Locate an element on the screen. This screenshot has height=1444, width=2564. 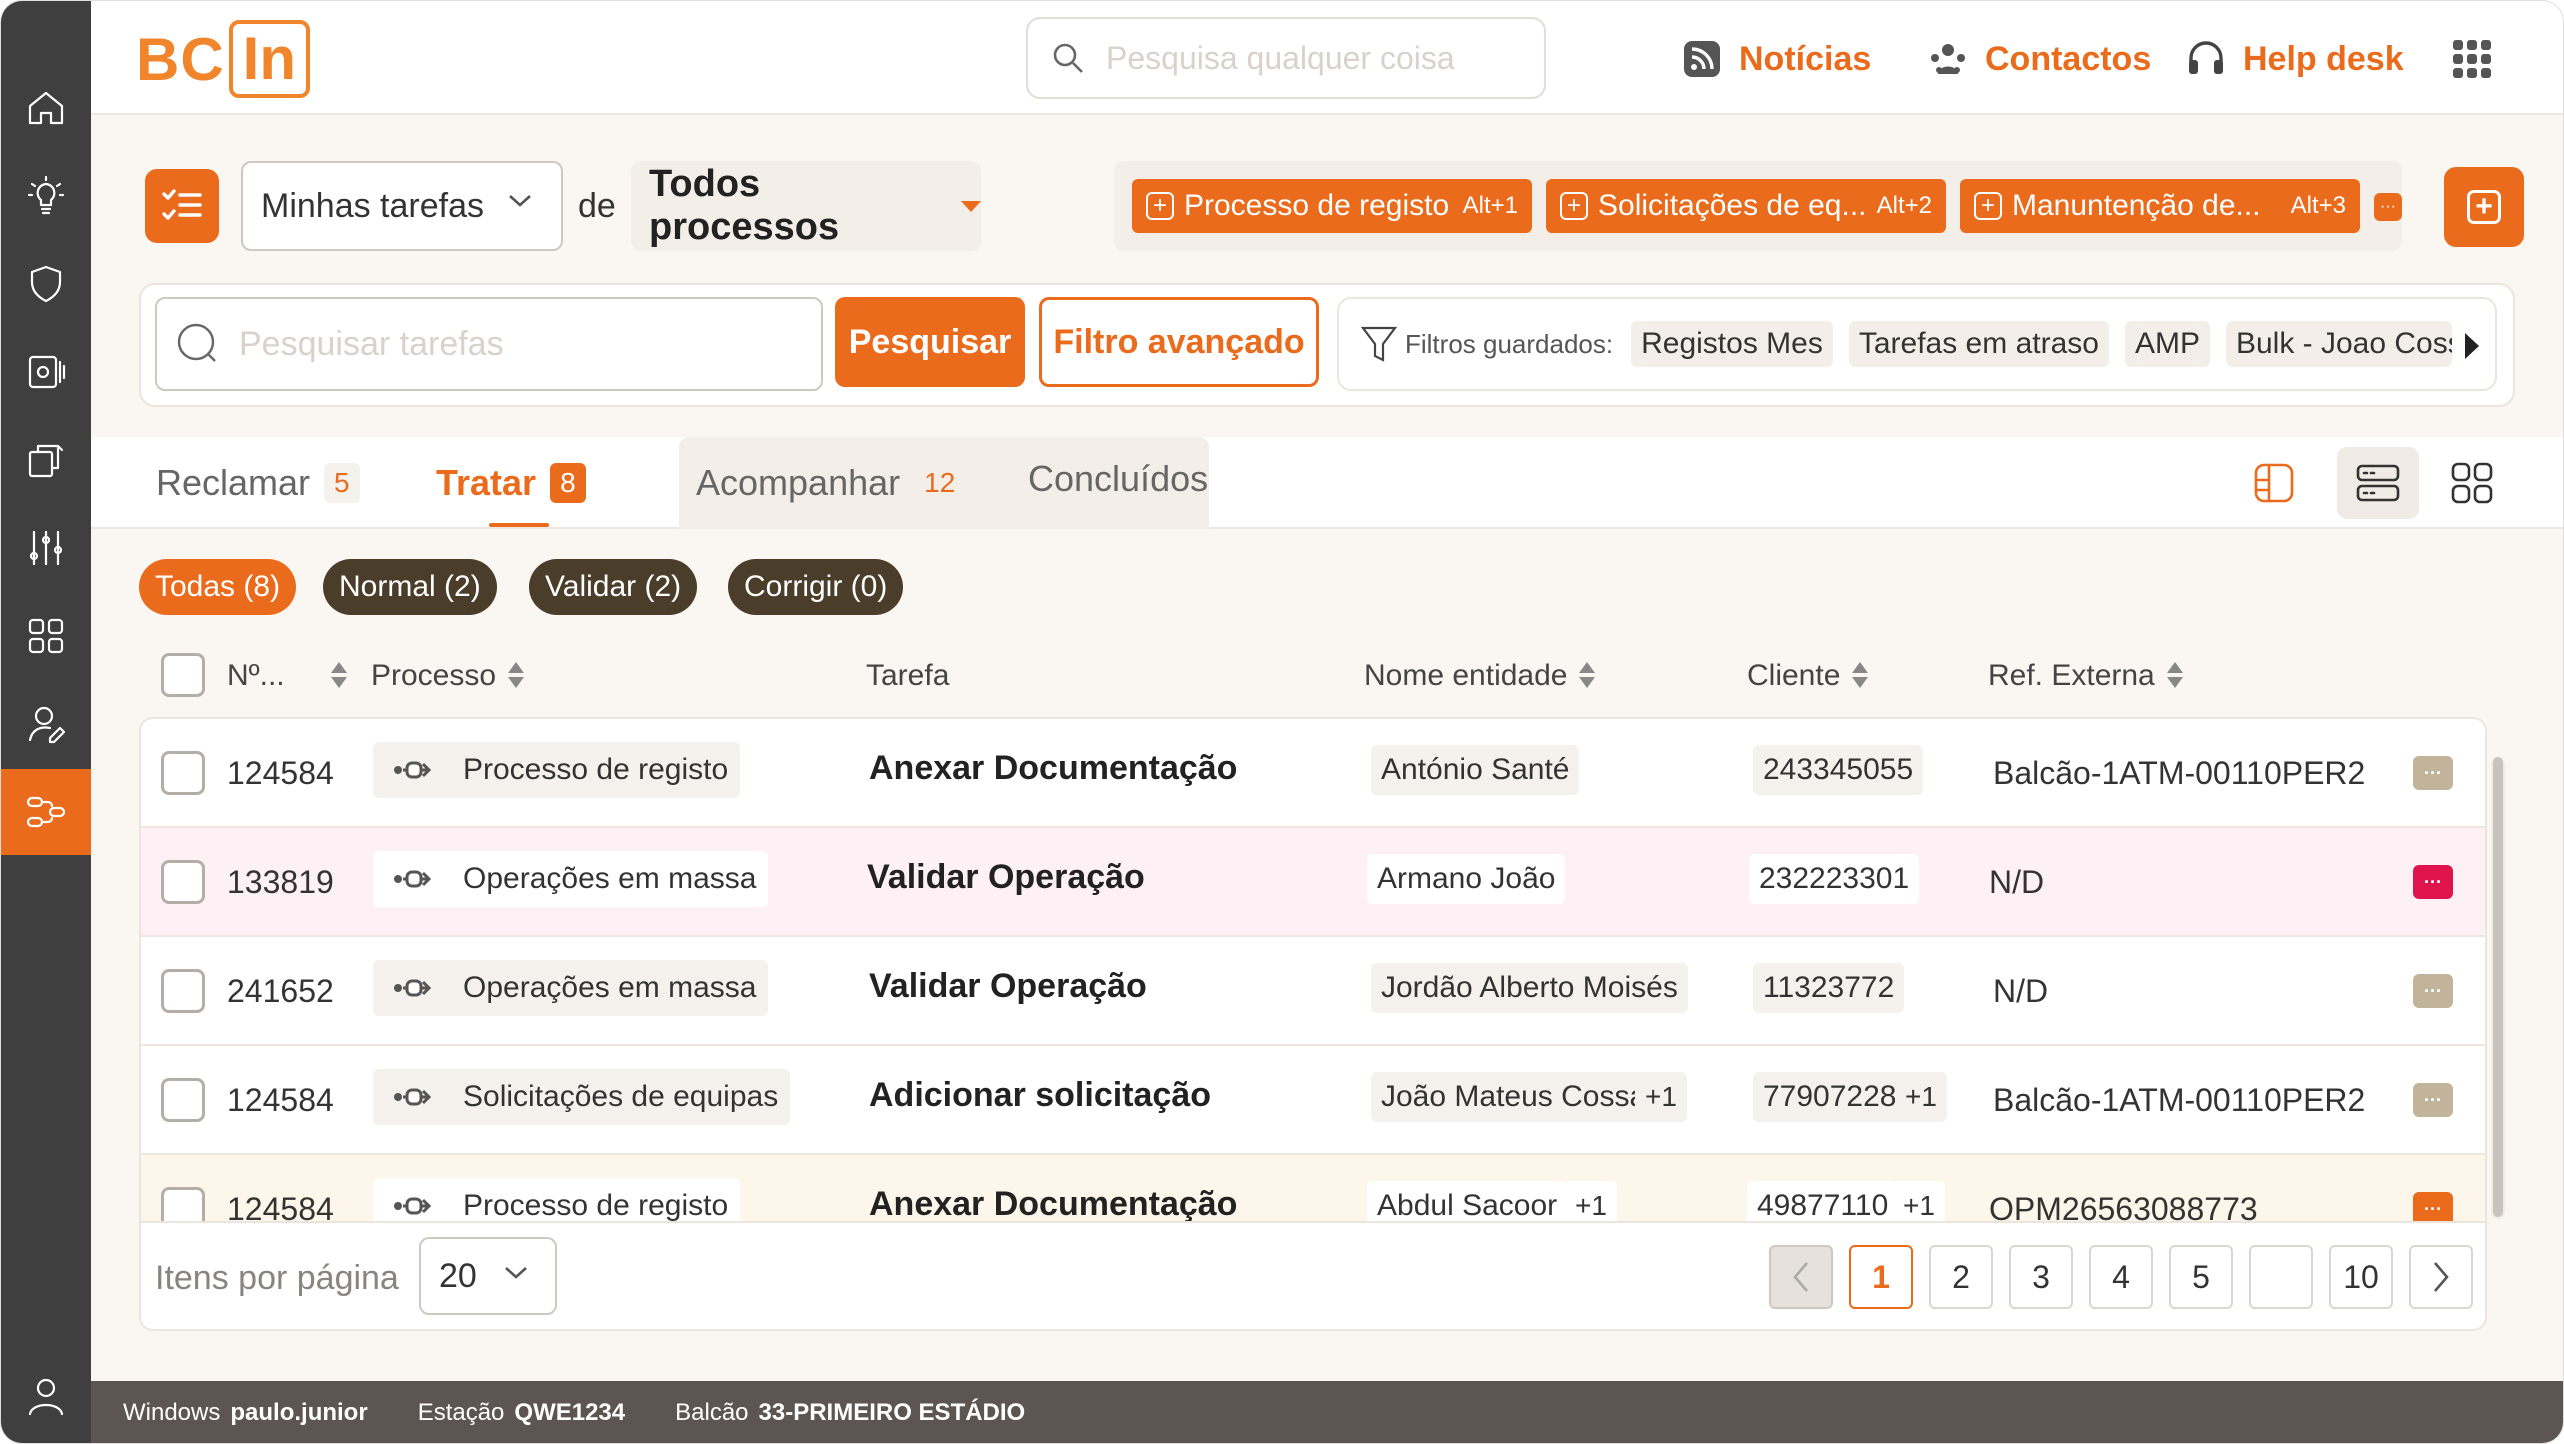
page-button-1: 1 is located at coordinates (1881, 1277).